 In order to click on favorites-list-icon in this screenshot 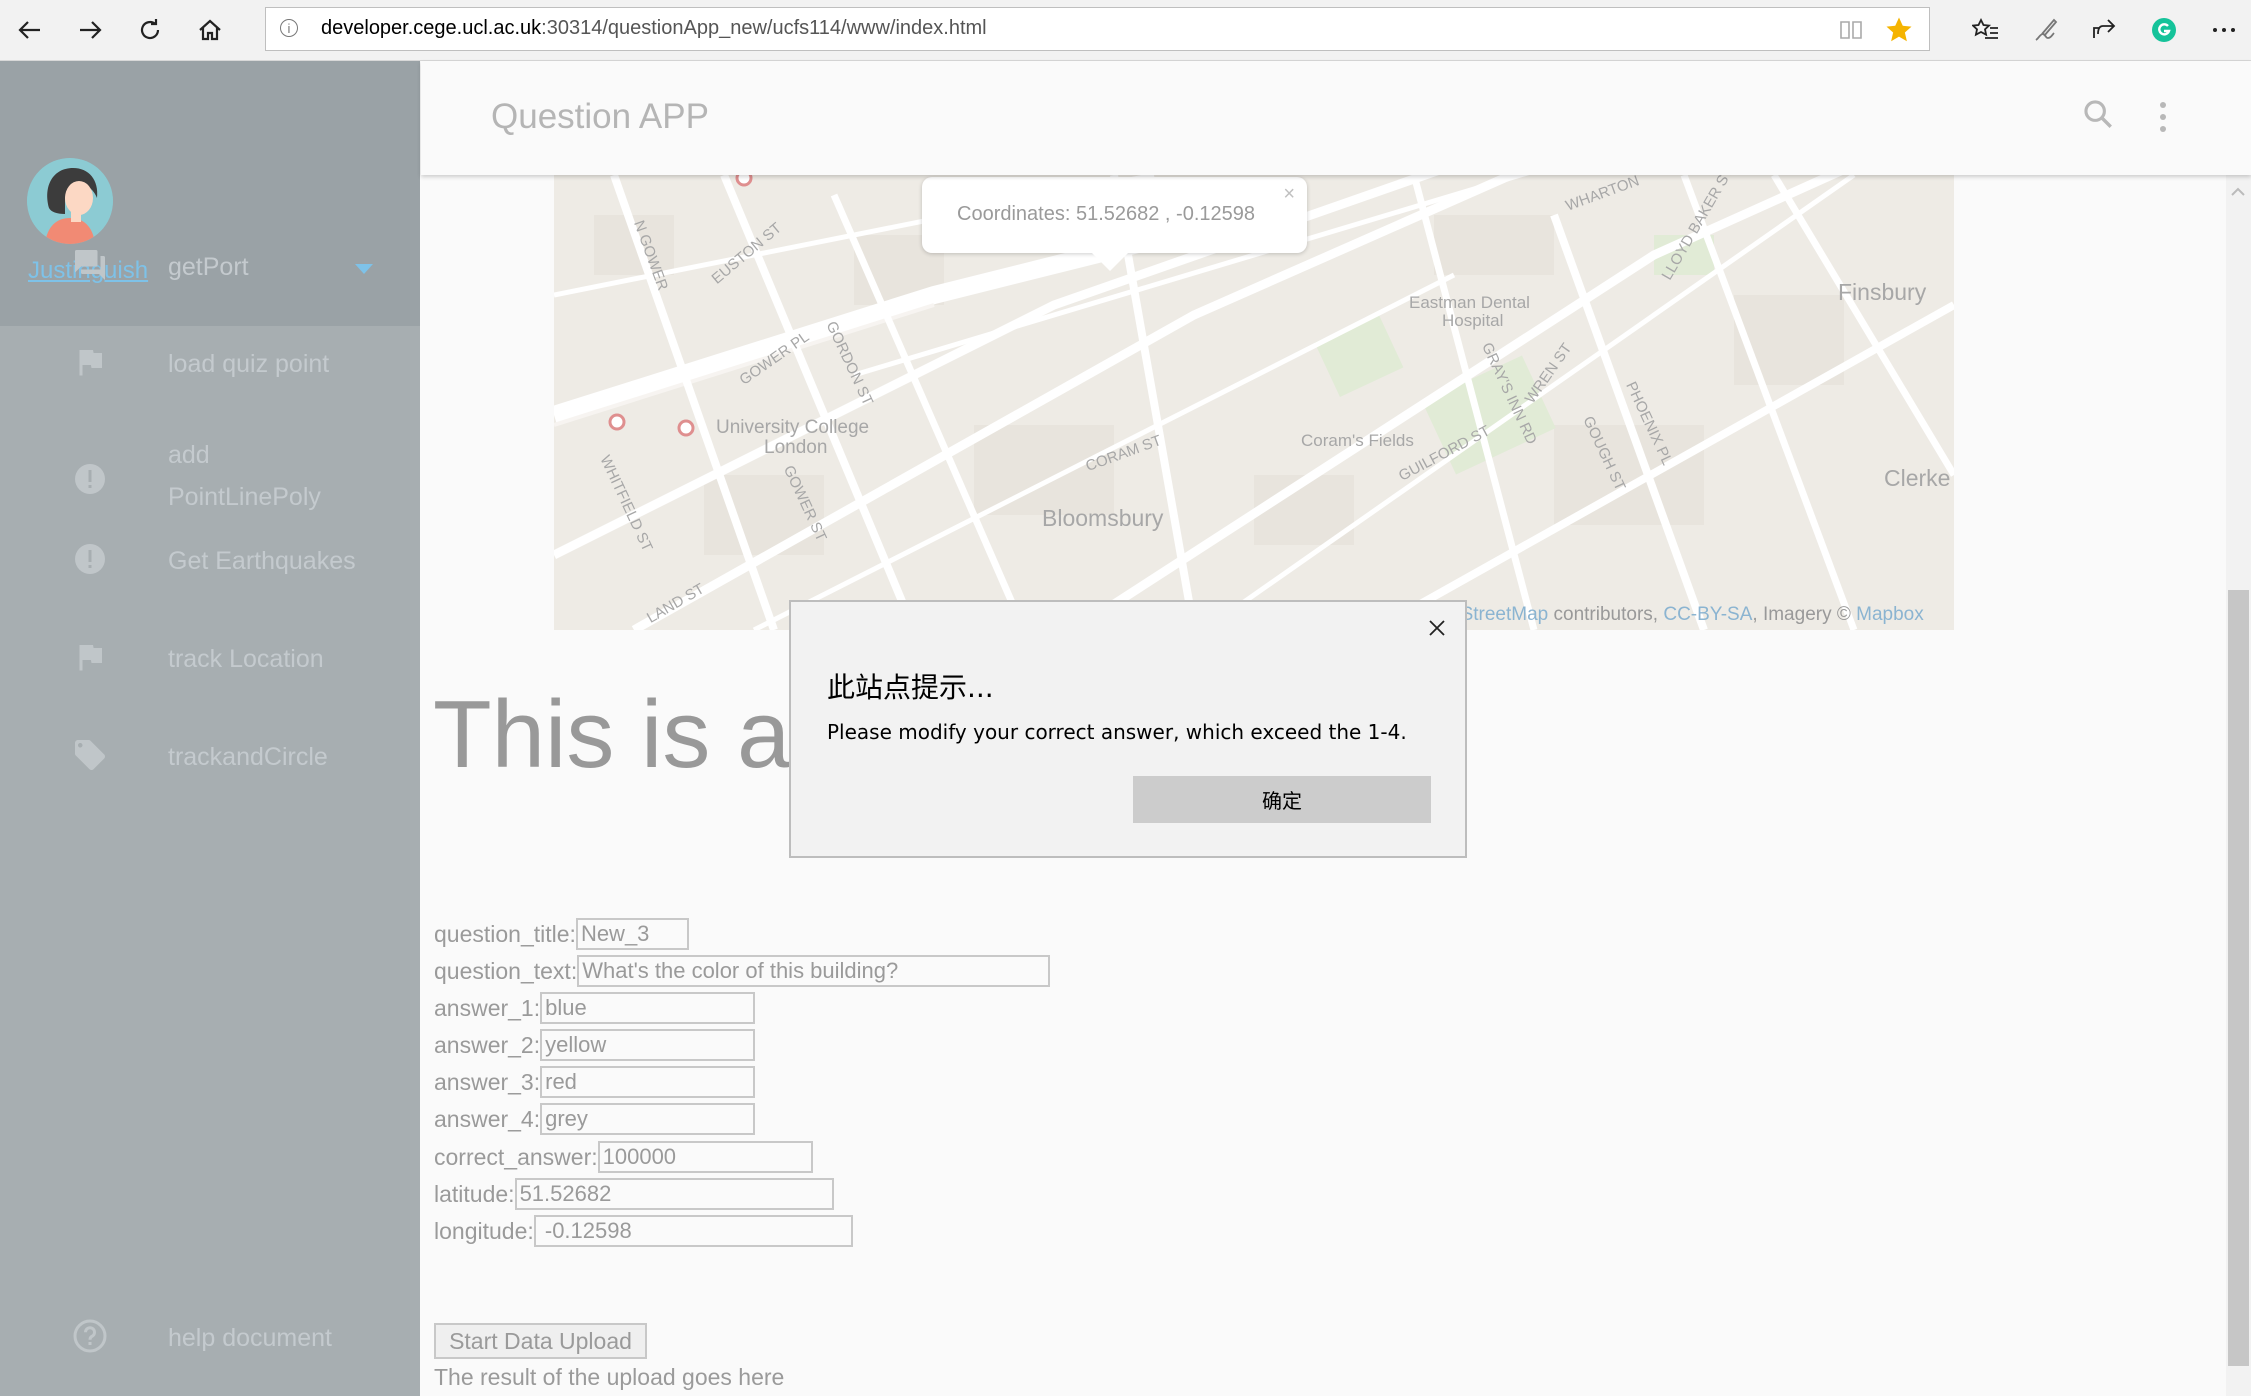, I will do `click(1986, 30)`.